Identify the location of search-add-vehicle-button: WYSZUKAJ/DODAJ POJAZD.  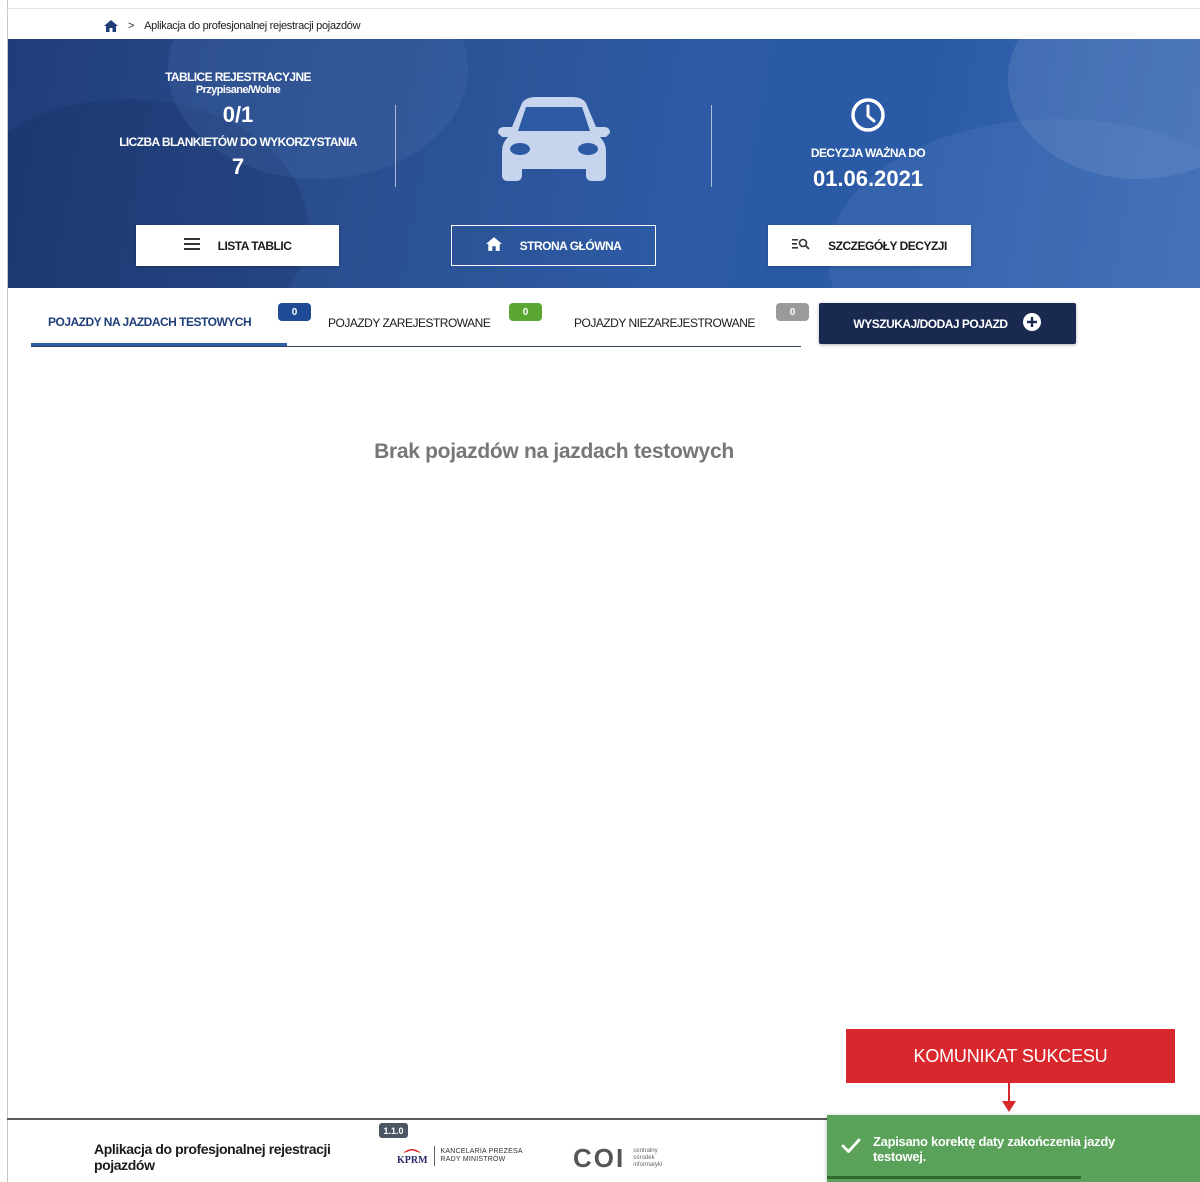
(947, 323).